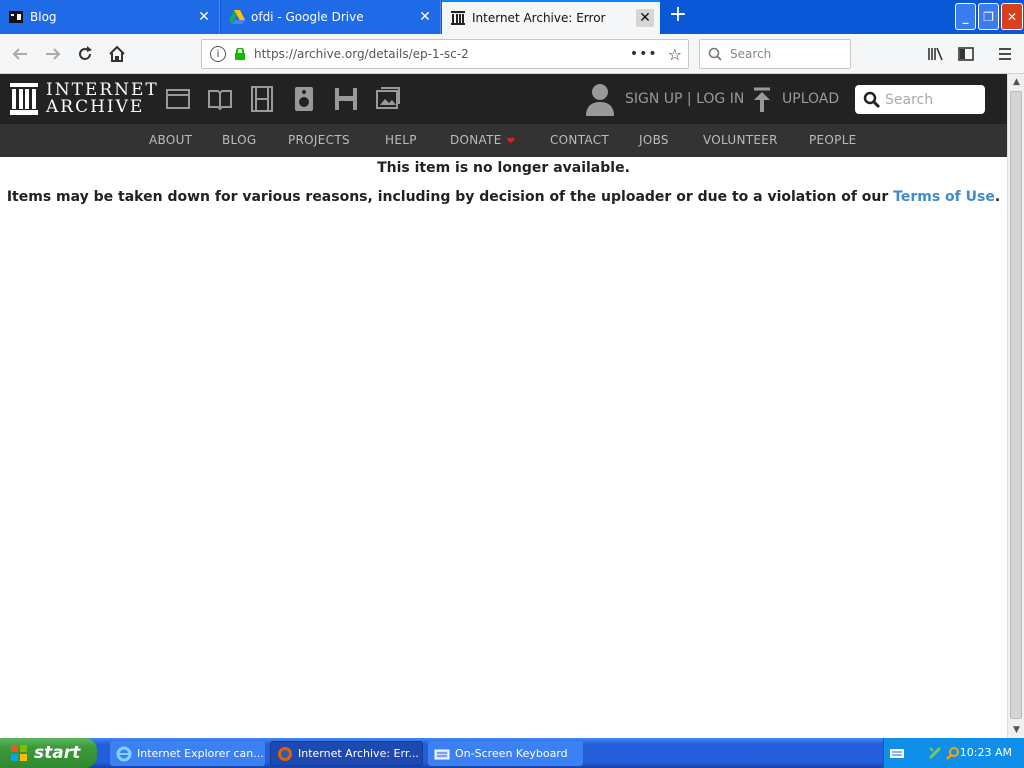 This screenshot has height=768, width=1024. Describe the element at coordinates (304, 99) in the screenshot. I see `audio-speaker-icon` at that location.